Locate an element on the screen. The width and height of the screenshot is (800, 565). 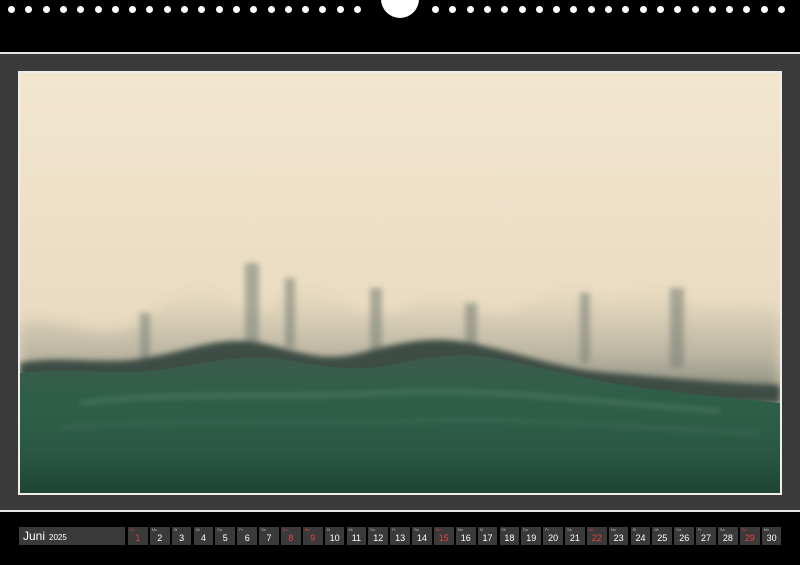
day-cell: Sa 21 is located at coordinates (575, 536).